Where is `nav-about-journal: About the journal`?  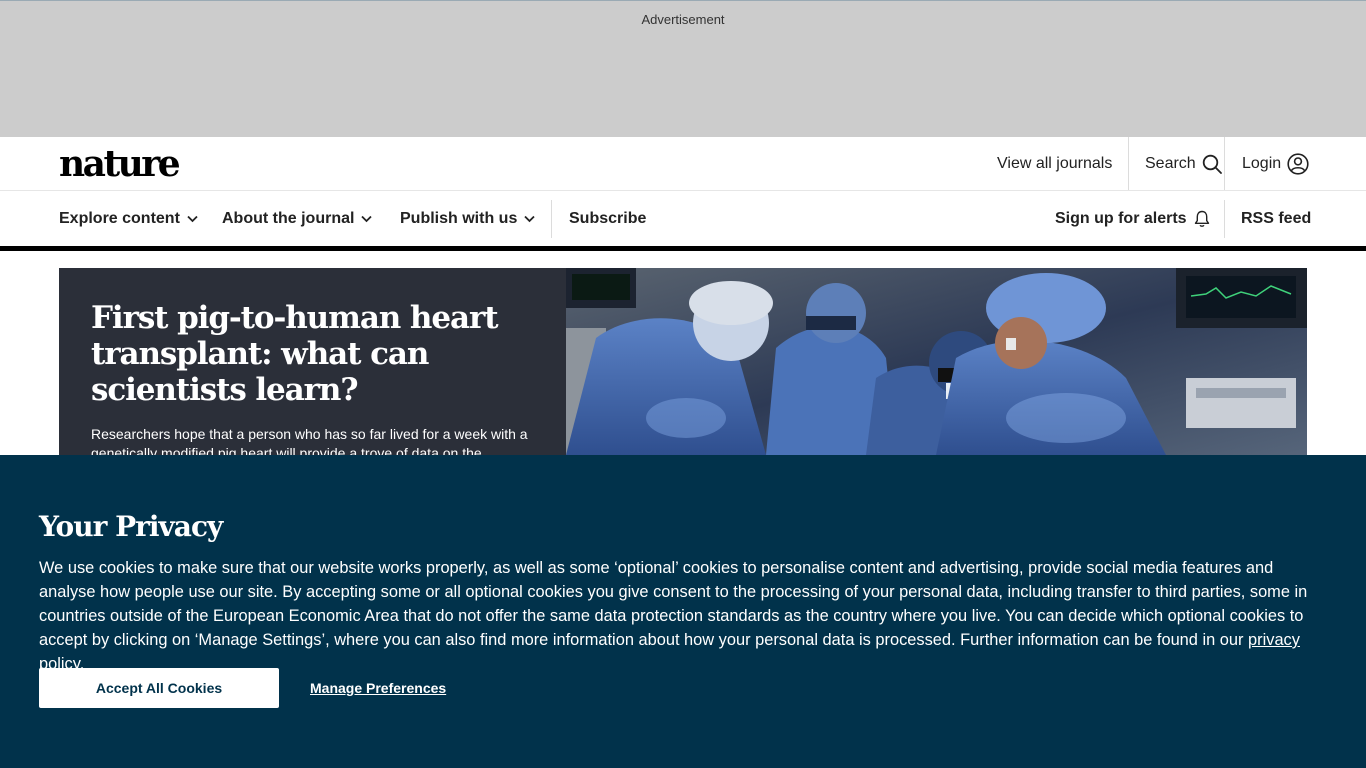
nav-about-journal: About the journal is located at coordinates (297, 218).